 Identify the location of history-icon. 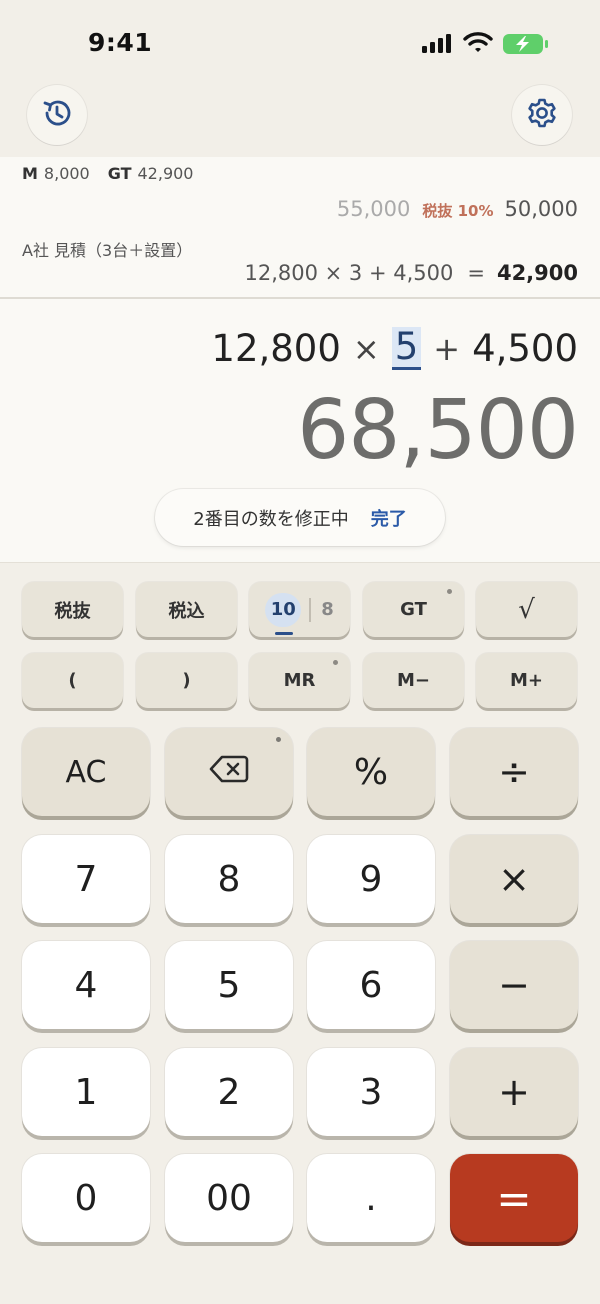
(57, 115).